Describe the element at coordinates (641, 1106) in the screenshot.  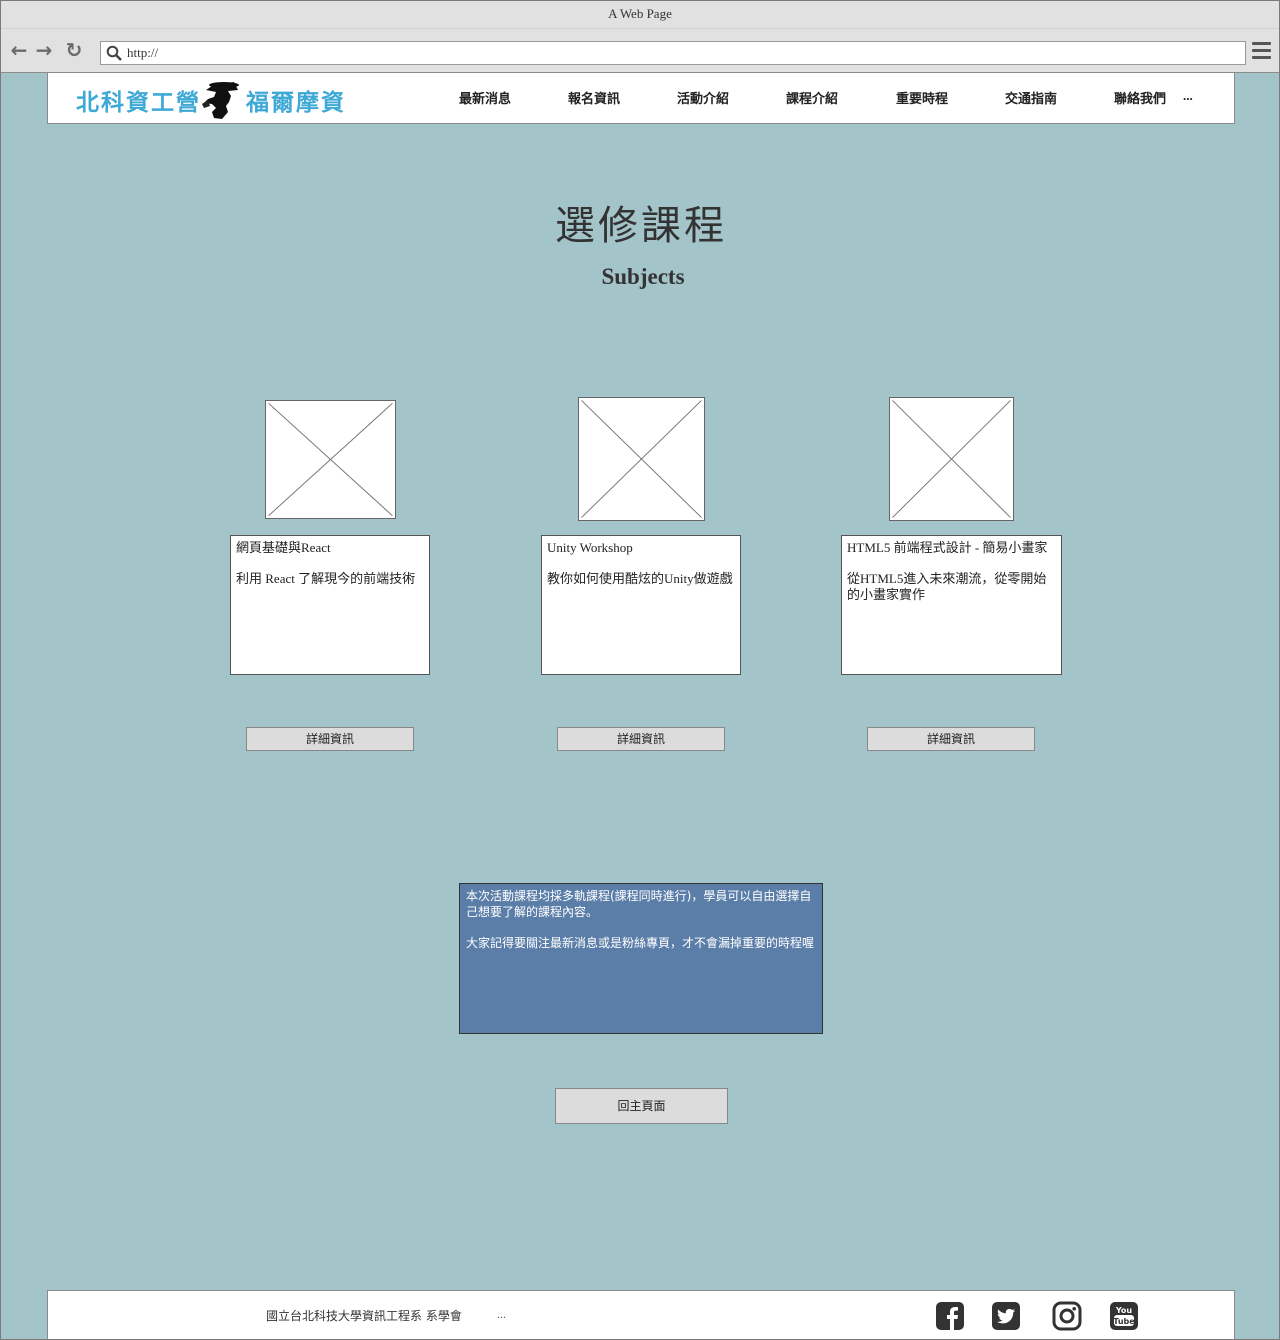
I see `back-to-home-button: 回主頁面` at that location.